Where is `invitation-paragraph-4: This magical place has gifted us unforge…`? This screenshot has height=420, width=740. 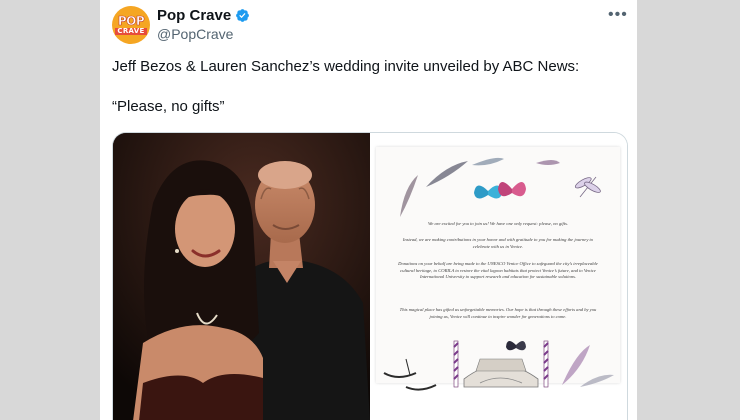 invitation-paragraph-4: This magical place has gifted us unforge… is located at coordinates (498, 313).